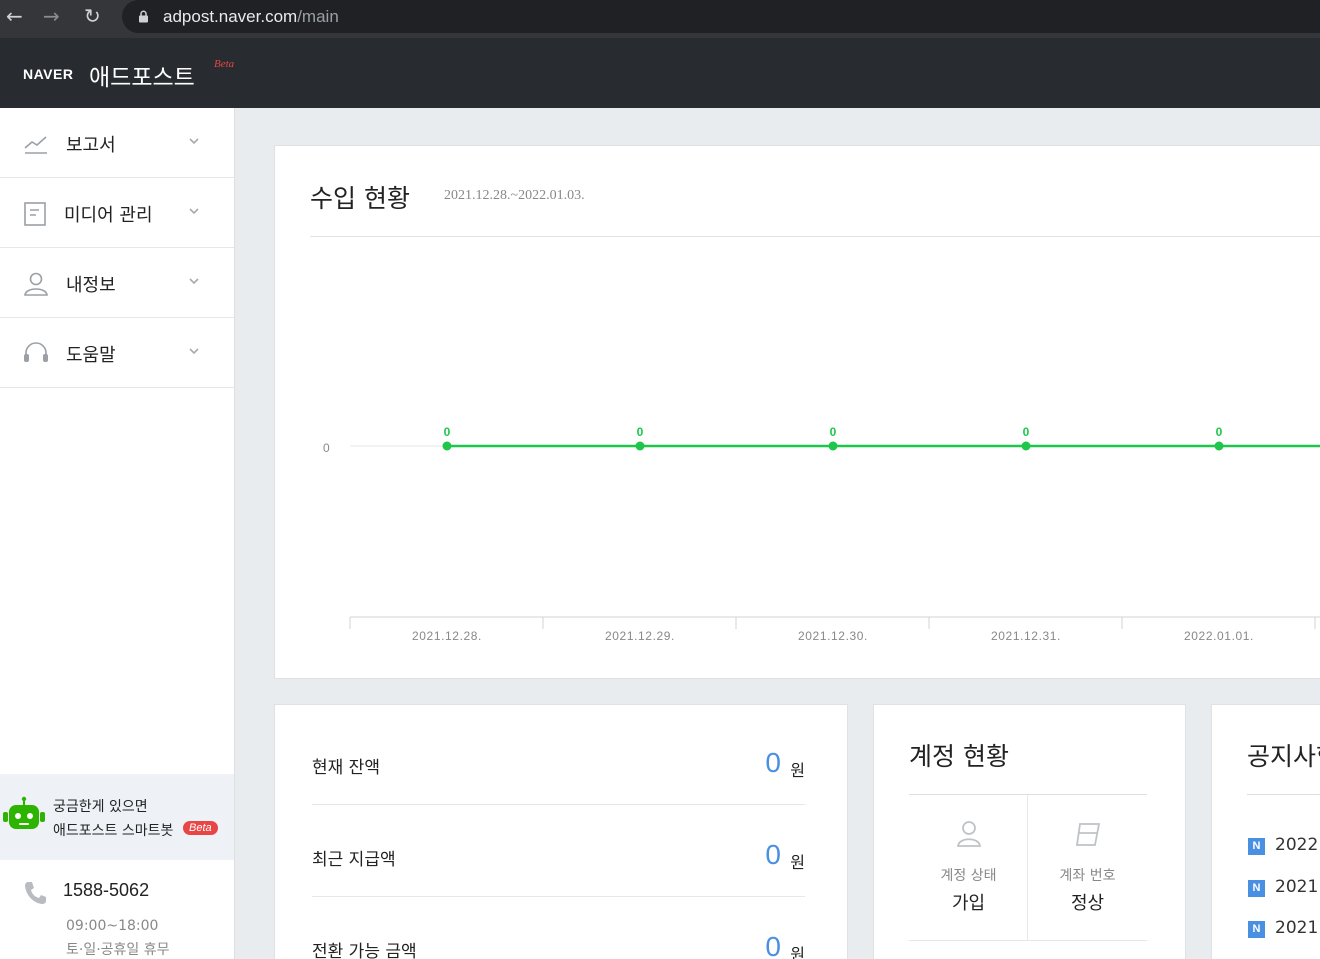  I want to click on sidebar-item-label: 도움말, so click(91, 355).